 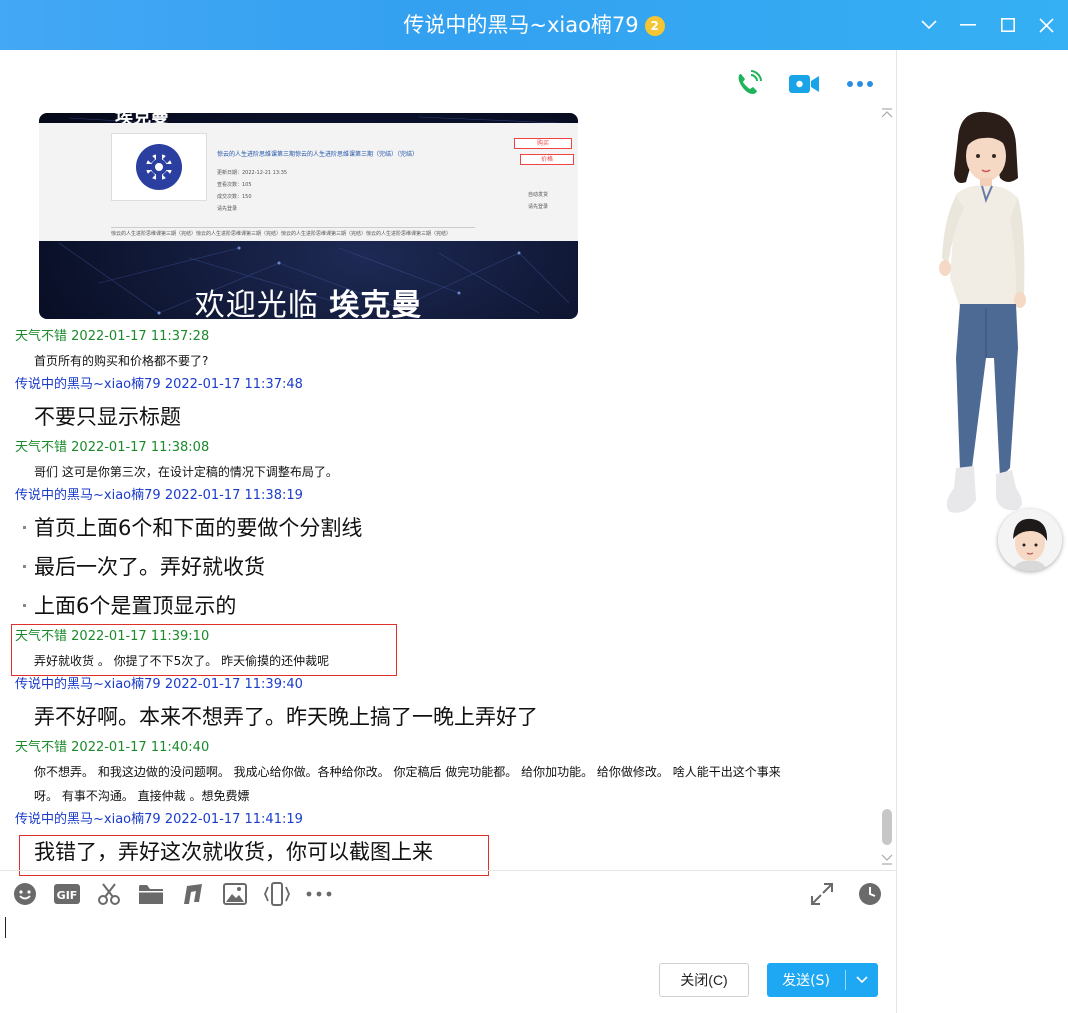 I want to click on message-time: 2022-01-17 11:38:19, so click(x=233, y=495).